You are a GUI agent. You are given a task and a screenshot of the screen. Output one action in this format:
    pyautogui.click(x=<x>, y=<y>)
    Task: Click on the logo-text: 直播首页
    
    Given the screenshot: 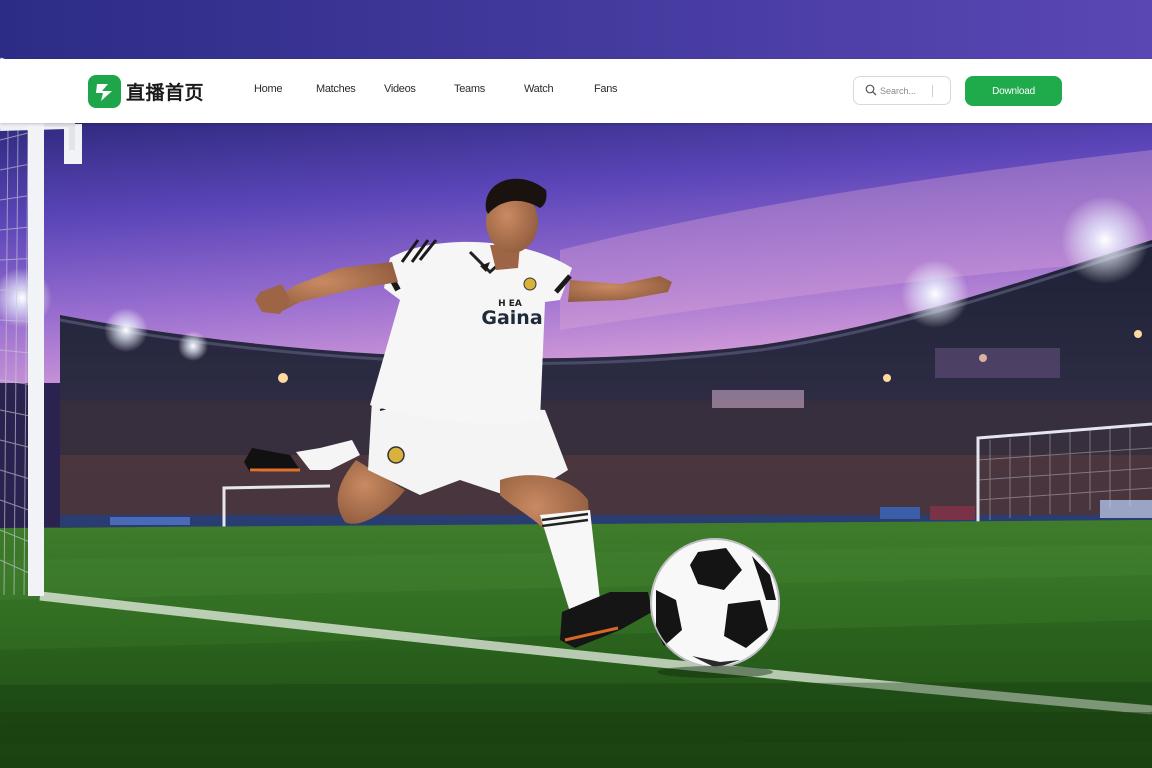 What is the action you would take?
    pyautogui.click(x=165, y=92)
    